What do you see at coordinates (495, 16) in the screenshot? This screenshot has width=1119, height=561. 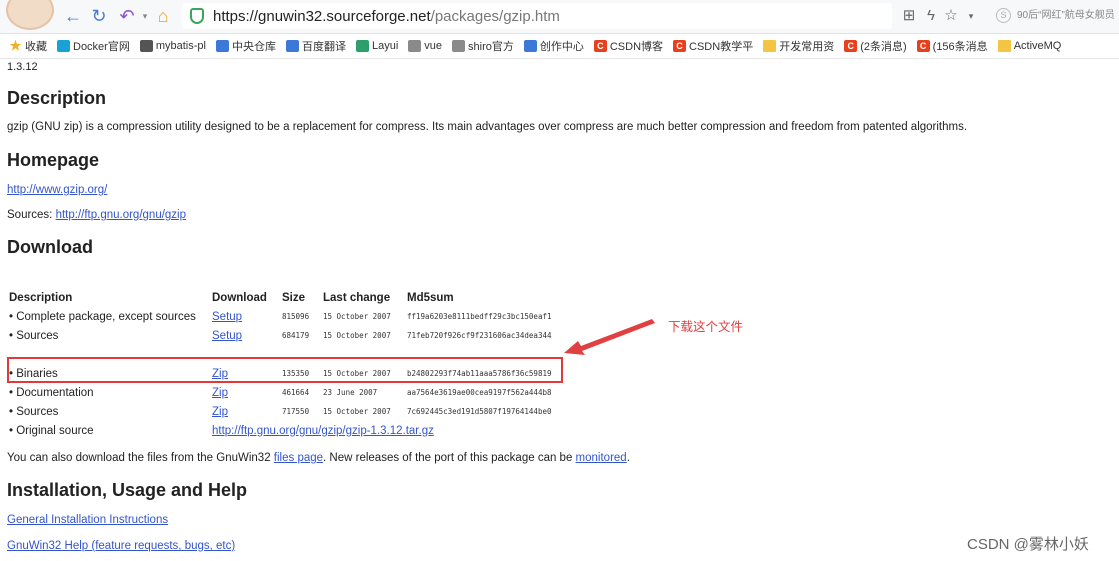 I see `url-path: /packages/gzip.htm` at bounding box center [495, 16].